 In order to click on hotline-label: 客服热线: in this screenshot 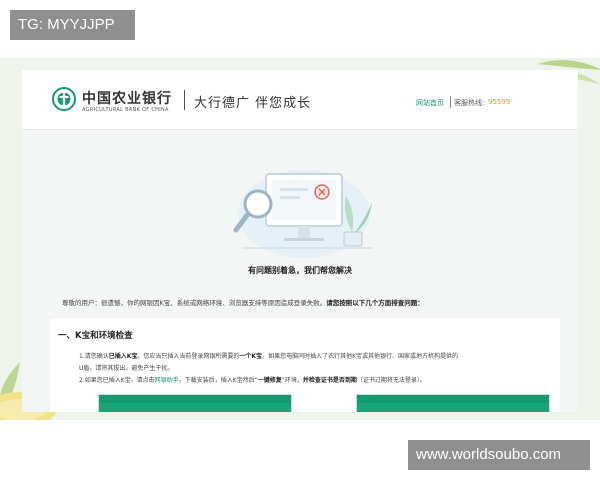, I will do `click(469, 103)`.